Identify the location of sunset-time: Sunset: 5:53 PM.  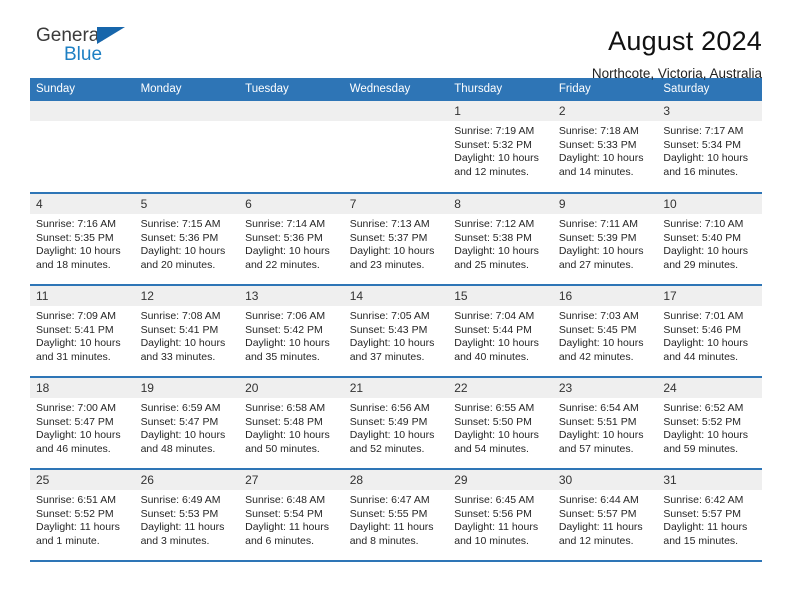
(179, 513).